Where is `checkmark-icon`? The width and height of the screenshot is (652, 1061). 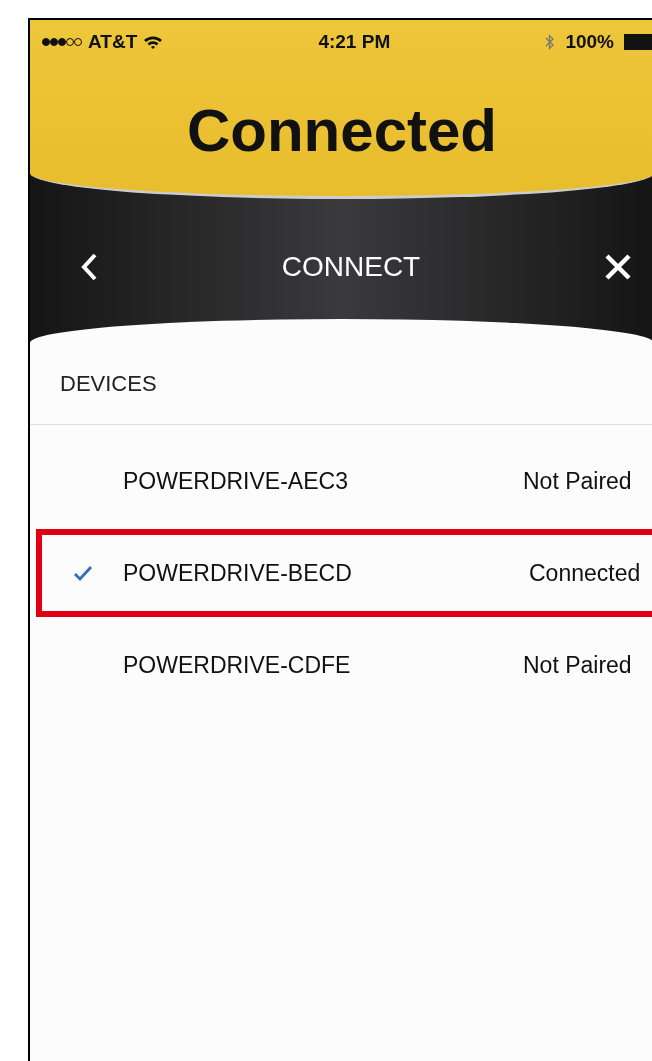
checkmark-icon is located at coordinates (82, 573).